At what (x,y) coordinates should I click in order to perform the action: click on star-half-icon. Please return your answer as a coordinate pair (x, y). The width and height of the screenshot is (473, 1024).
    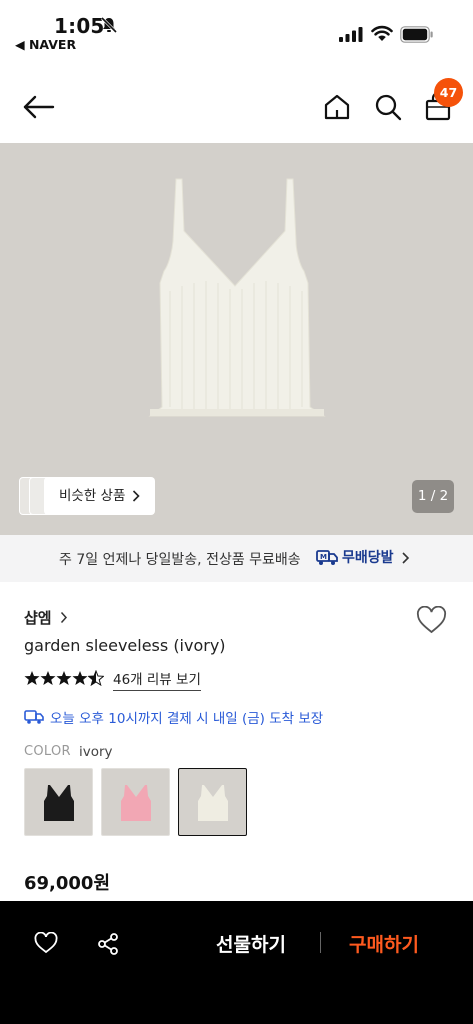
    Looking at the image, I should click on (96, 678).